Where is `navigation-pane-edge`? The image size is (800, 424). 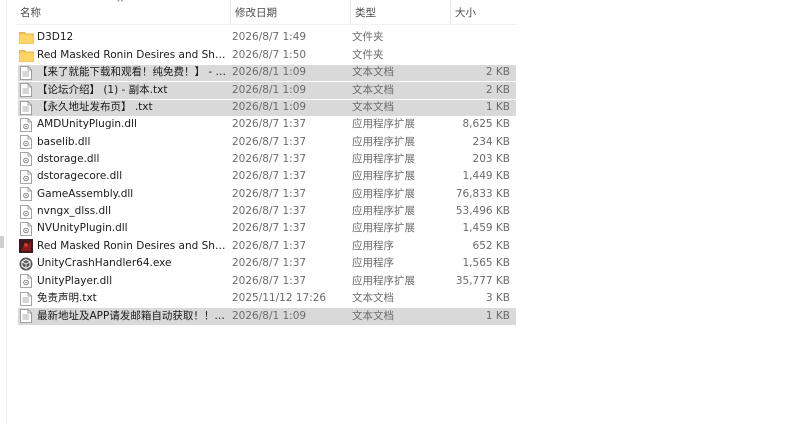 navigation-pane-edge is located at coordinates (3, 212).